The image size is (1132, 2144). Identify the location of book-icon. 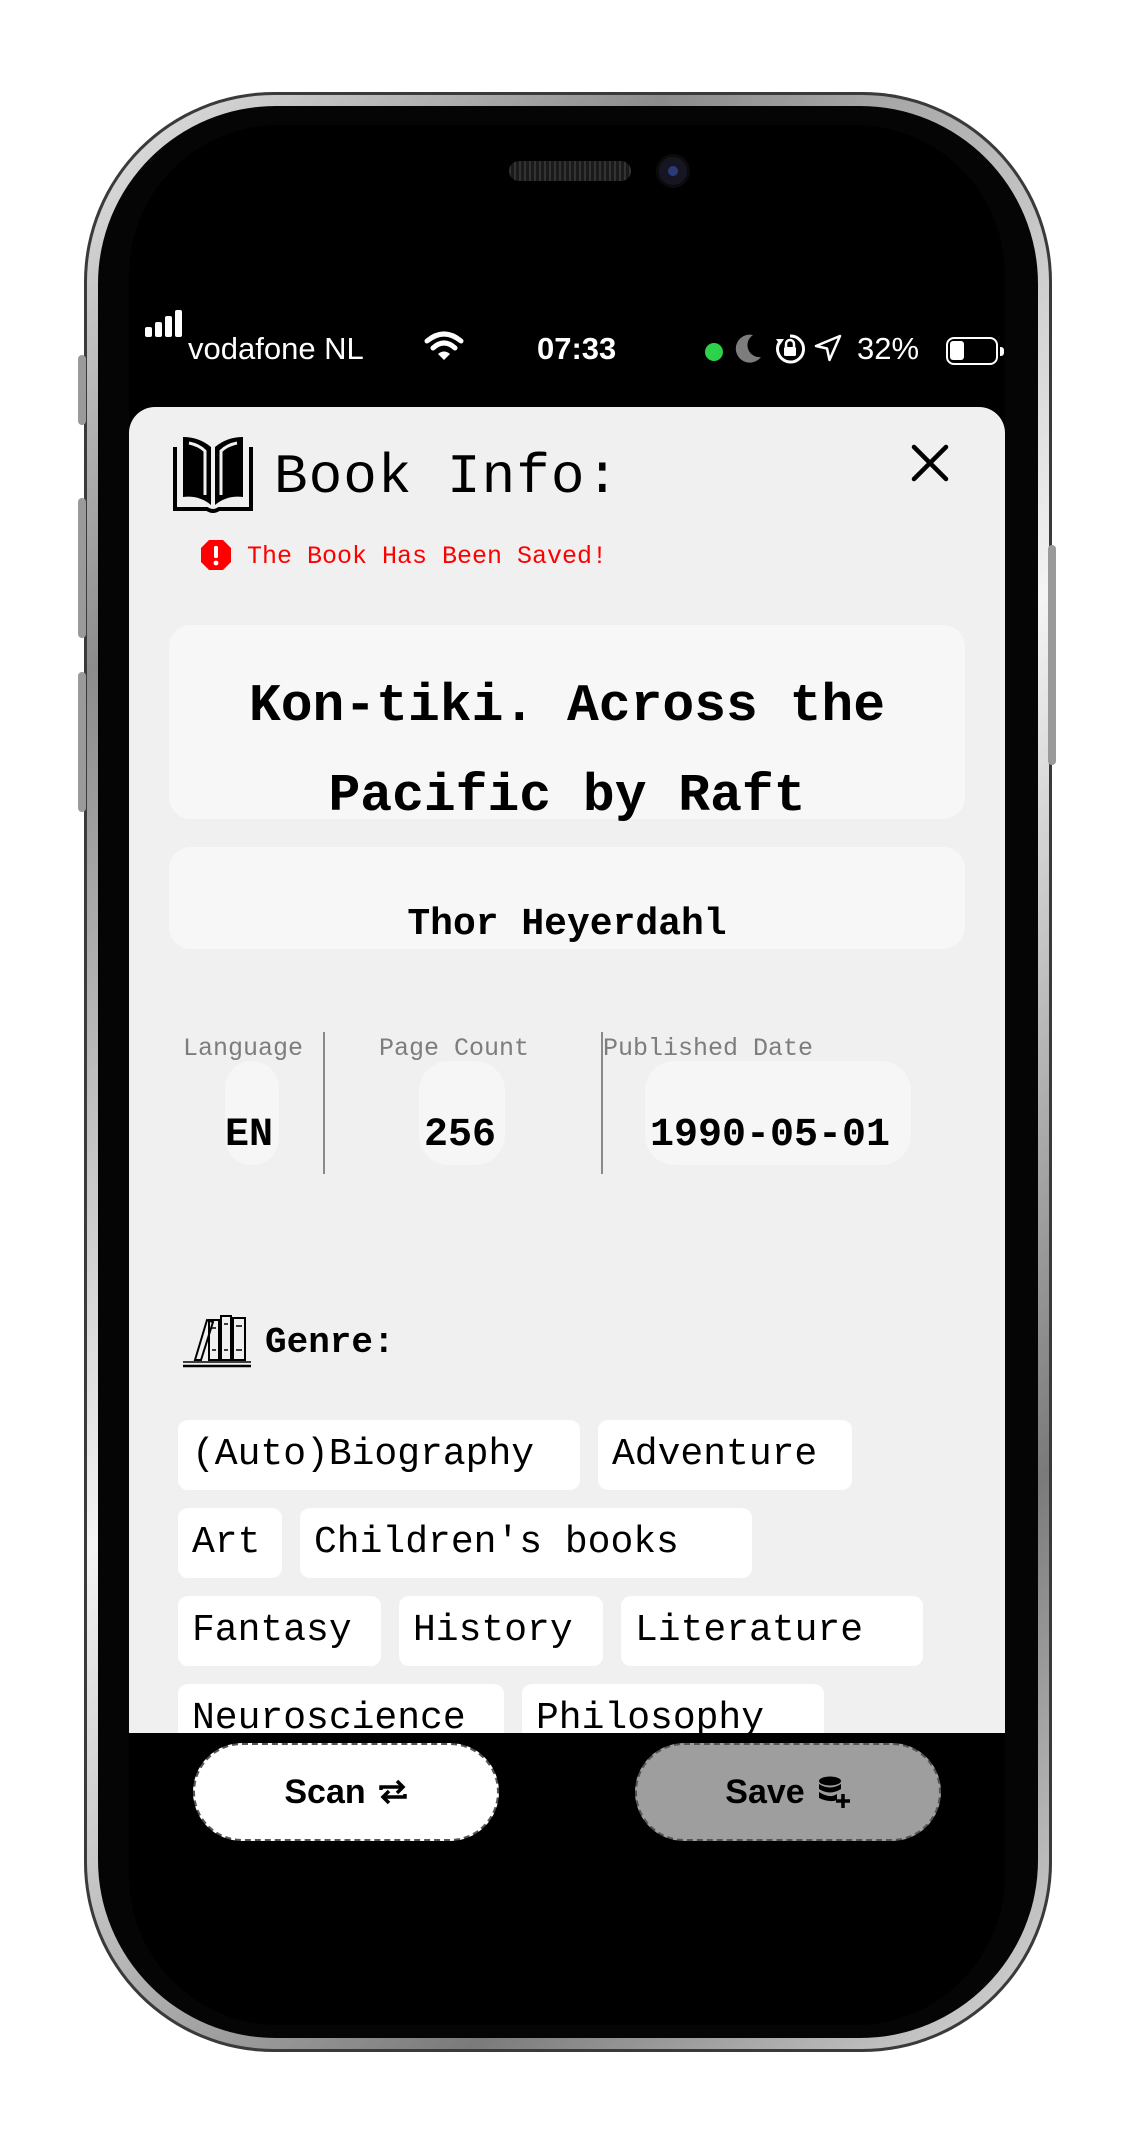
(213, 475).